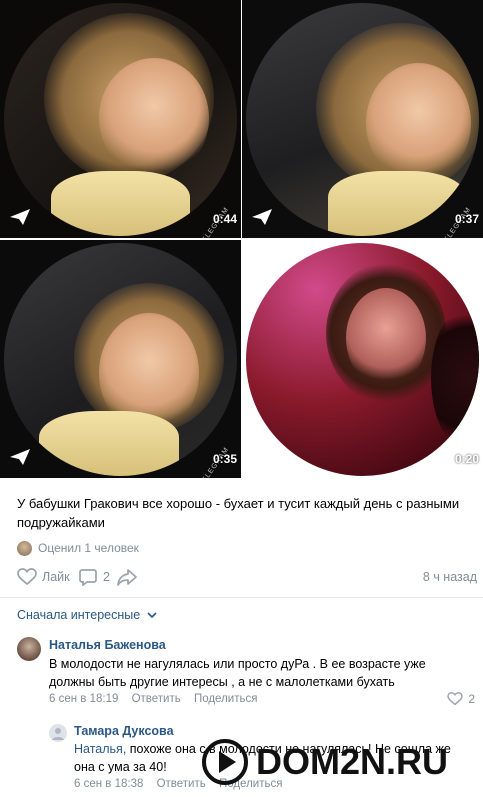 This screenshot has width=483, height=797. Describe the element at coordinates (106, 577) in the screenshot. I see `comments-count: 2` at that location.